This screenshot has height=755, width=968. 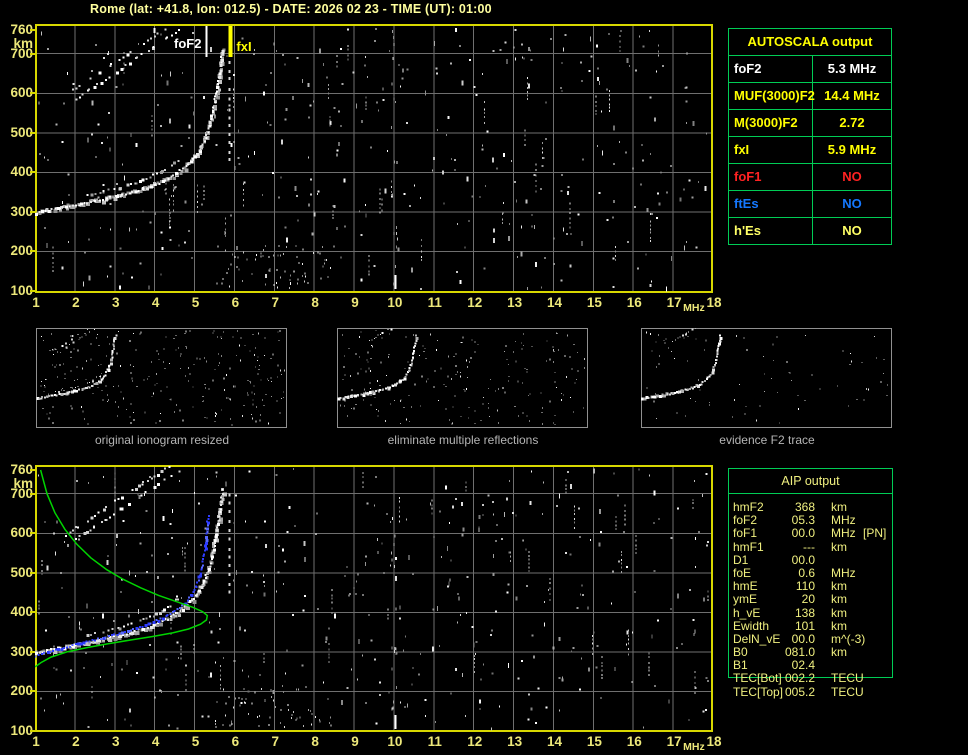 I want to click on autoscala-row-label: ftEs, so click(x=771, y=204).